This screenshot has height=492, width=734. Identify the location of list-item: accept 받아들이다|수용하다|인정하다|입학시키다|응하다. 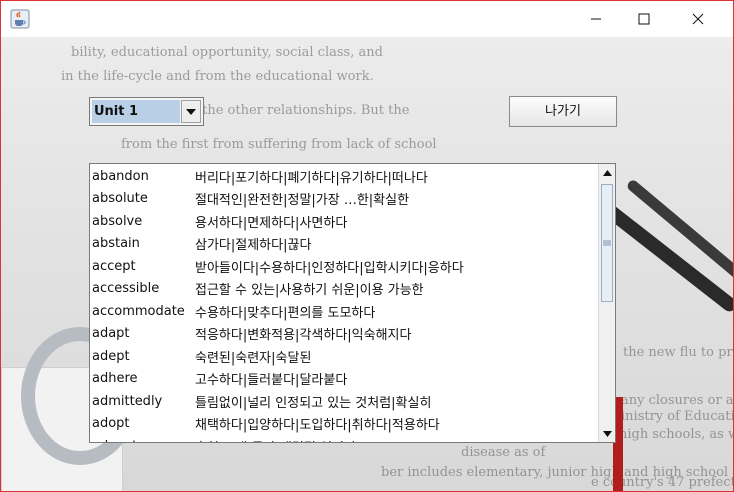
(344, 266).